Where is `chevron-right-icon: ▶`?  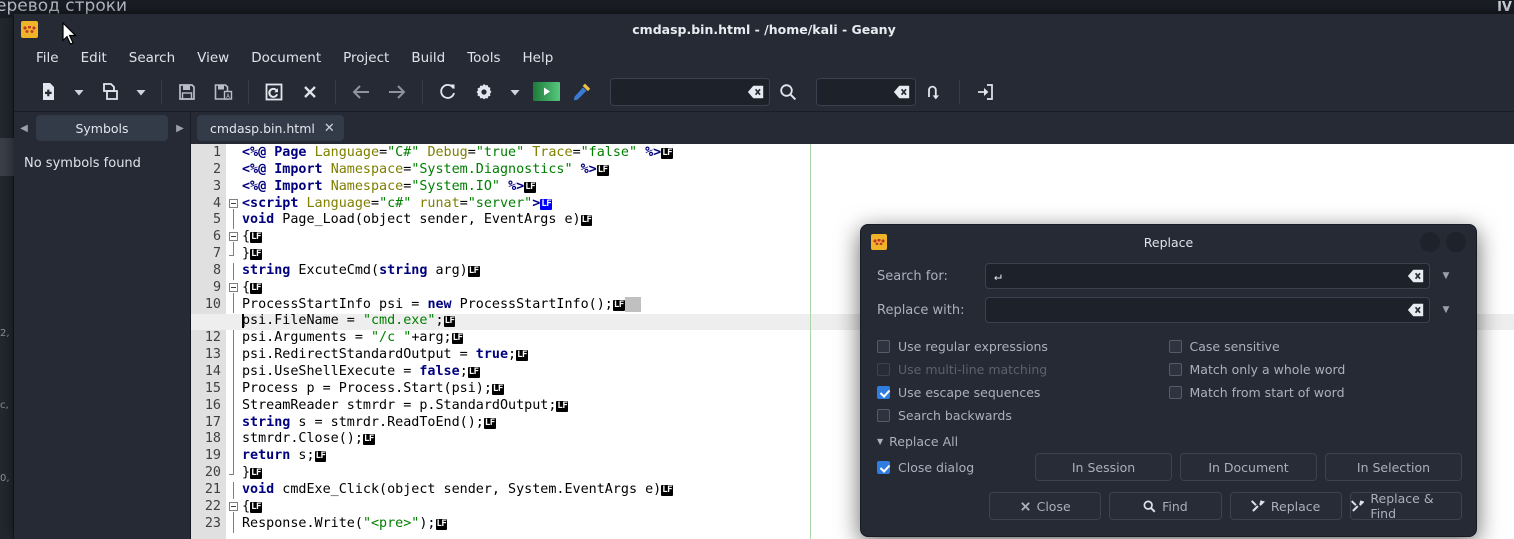
chevron-right-icon: ▶ is located at coordinates (180, 128).